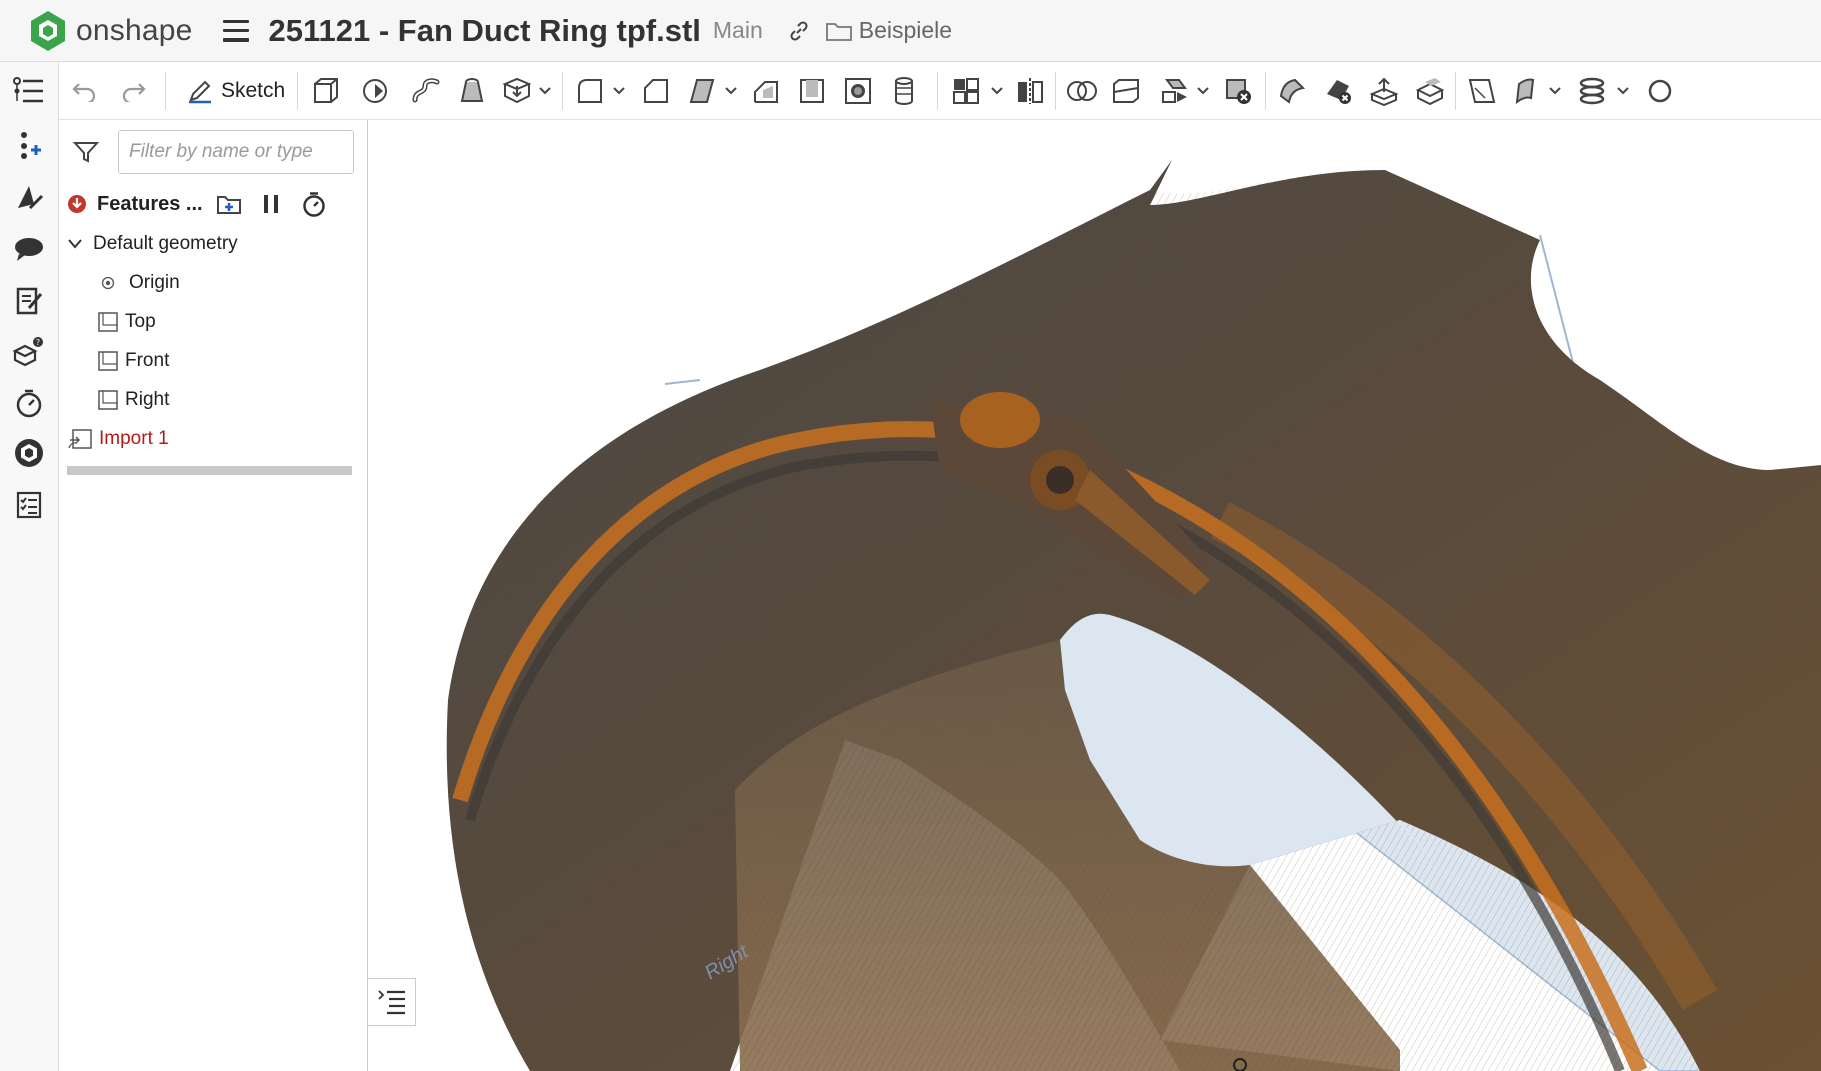  Describe the element at coordinates (858, 91) in the screenshot. I see `hole-icon` at that location.